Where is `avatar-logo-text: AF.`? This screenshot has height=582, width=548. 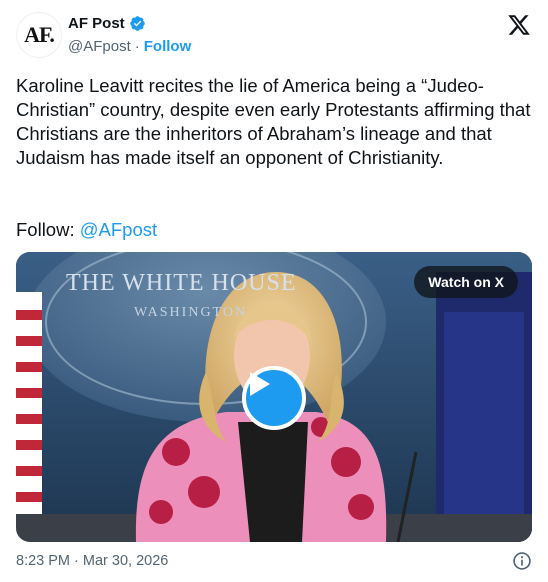 avatar-logo-text: AF. is located at coordinates (39, 34).